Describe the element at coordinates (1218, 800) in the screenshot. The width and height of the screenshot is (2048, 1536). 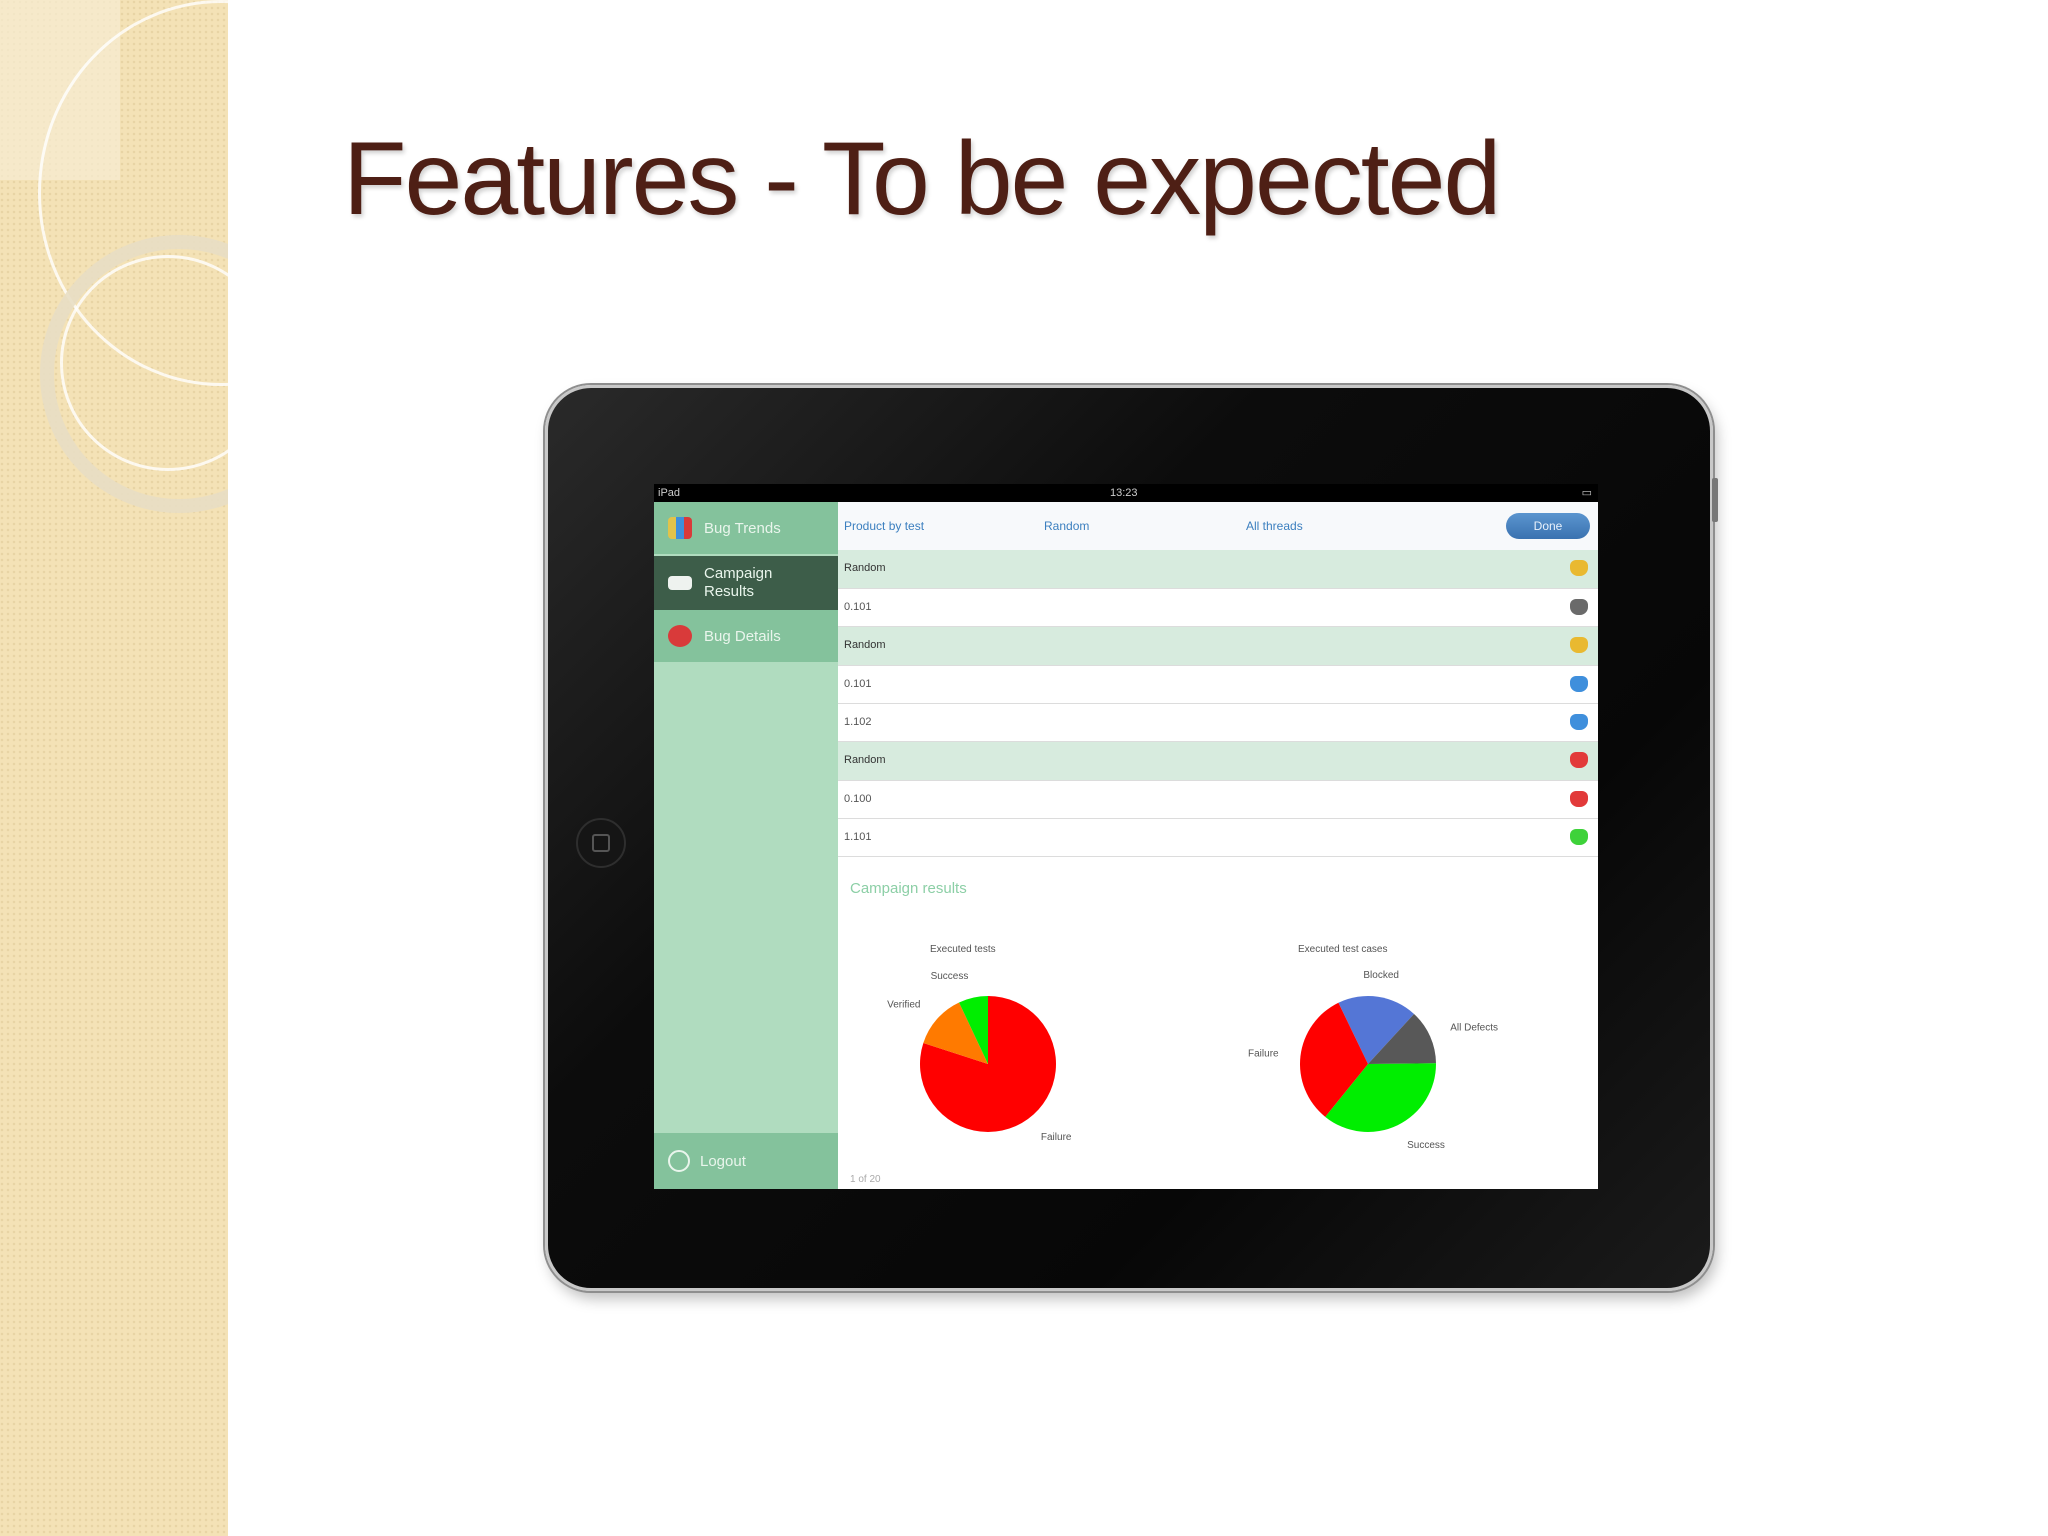
I see `table-row: 0.100` at that location.